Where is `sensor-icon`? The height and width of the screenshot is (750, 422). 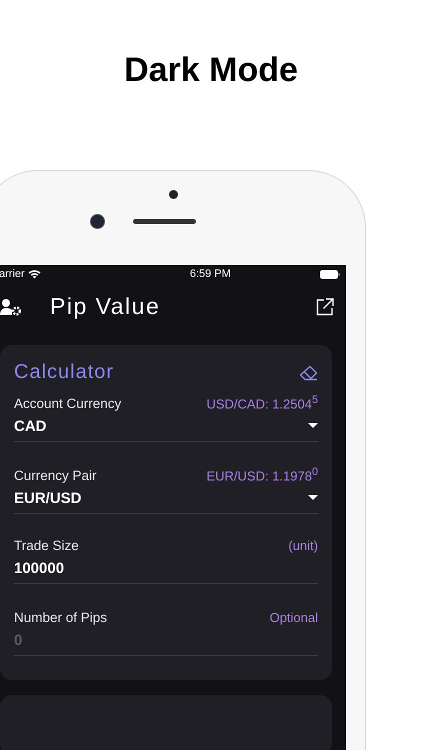
sensor-icon is located at coordinates (173, 194).